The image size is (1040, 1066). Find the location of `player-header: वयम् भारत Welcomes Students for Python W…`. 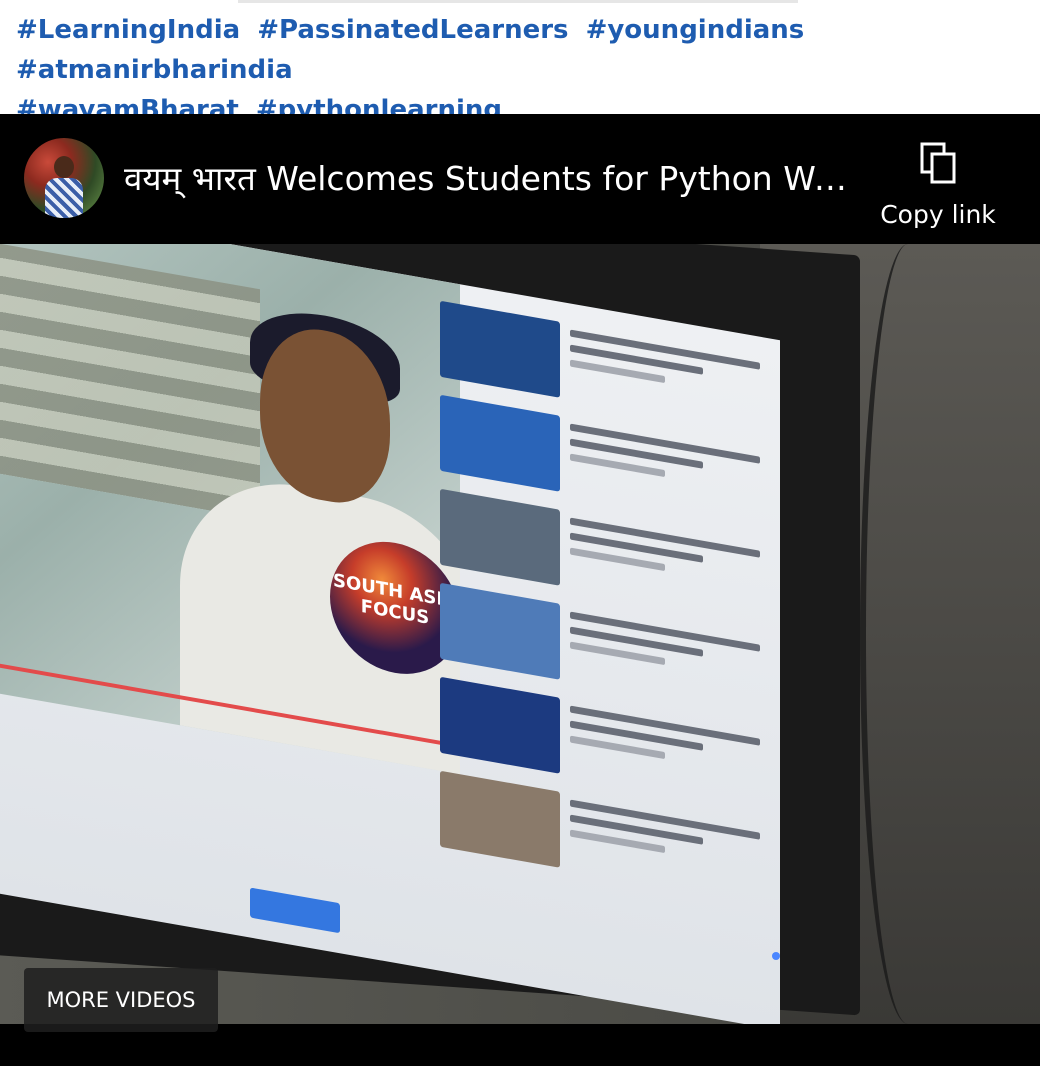

player-header: वयम् भारत Welcomes Students for Python W… is located at coordinates (520, 179).